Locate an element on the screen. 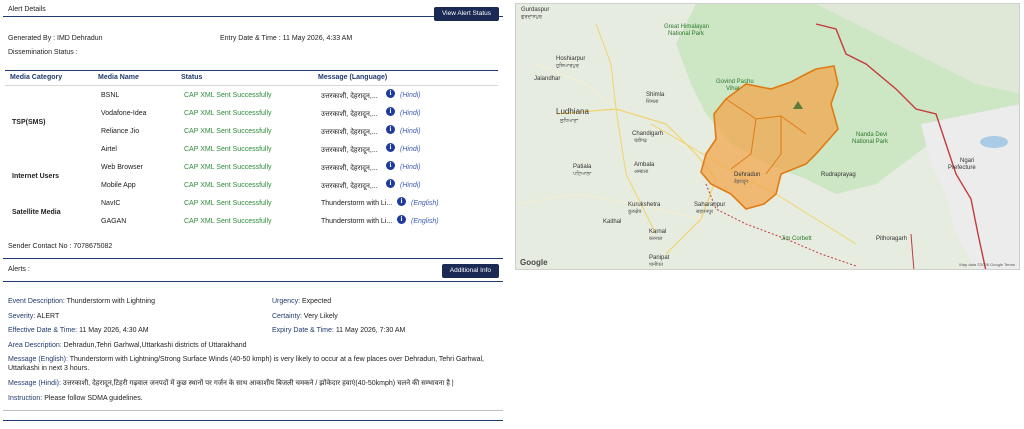 This screenshot has width=1024, height=429. instruction-value: Please follow SDMA guidelines. is located at coordinates (93, 398).